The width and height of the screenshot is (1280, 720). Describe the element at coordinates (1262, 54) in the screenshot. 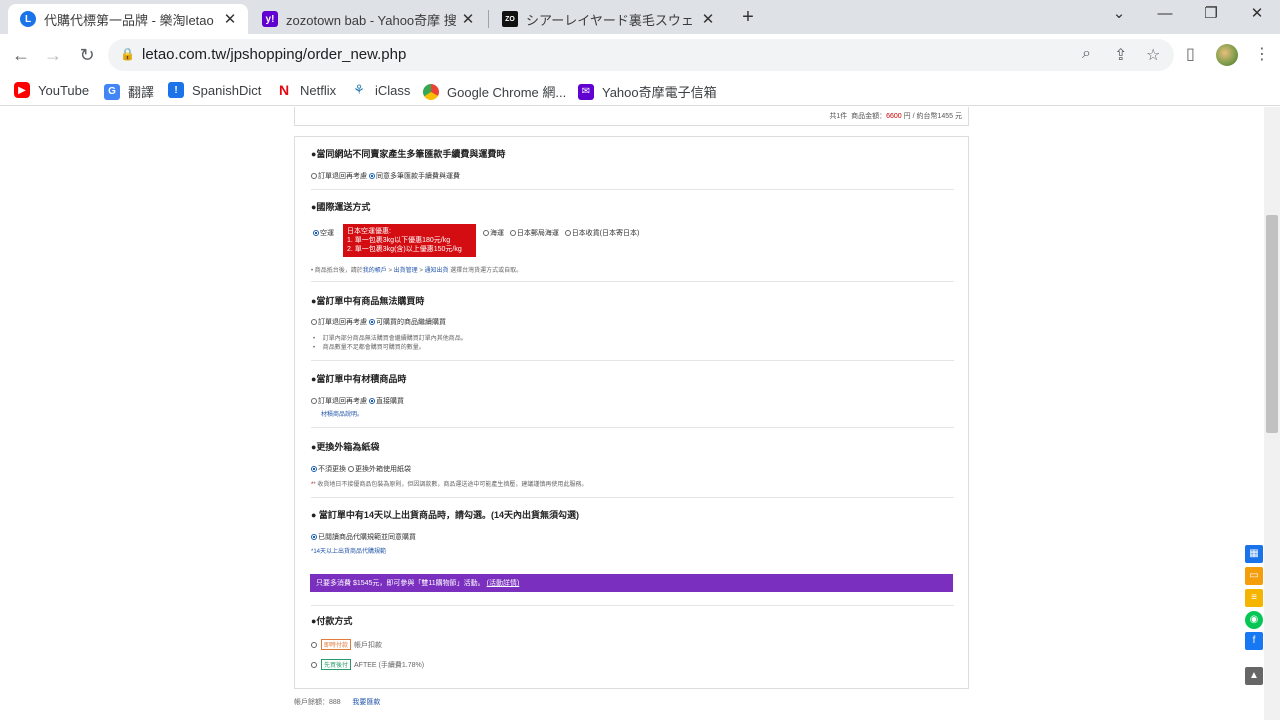

I see `menu-icon: ⋮` at that location.